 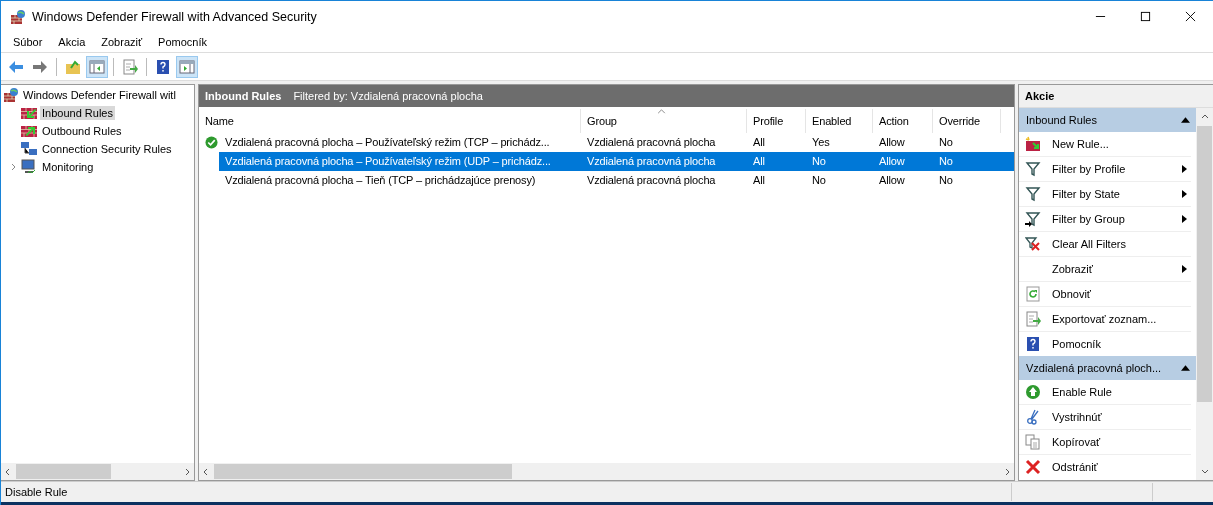 I want to click on action-item: Filter by State, so click(x=1117, y=194).